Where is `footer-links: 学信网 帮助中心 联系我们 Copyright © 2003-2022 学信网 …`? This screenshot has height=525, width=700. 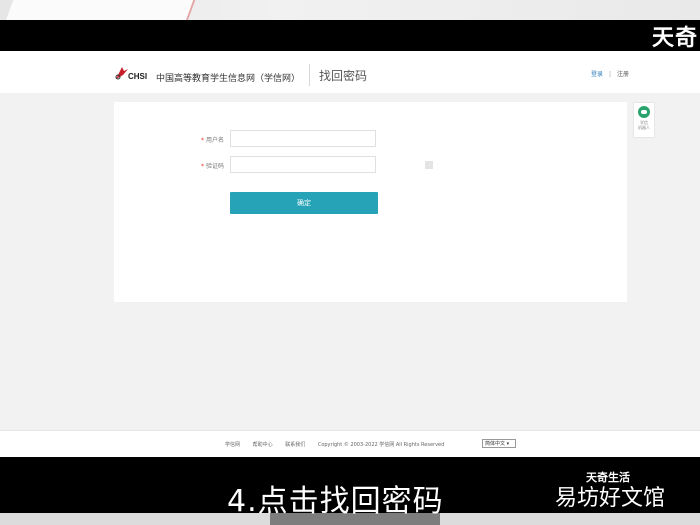
footer-links: 学信网 帮助中心 联系我们 Copyright © 2003-2022 学信网 … is located at coordinates (340, 444).